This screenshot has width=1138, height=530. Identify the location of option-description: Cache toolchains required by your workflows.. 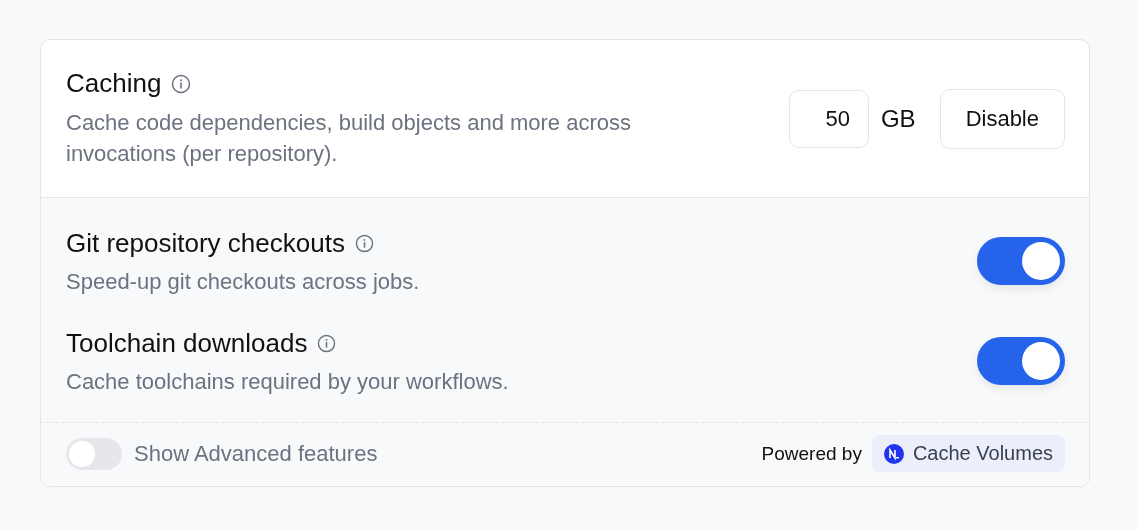
(287, 381).